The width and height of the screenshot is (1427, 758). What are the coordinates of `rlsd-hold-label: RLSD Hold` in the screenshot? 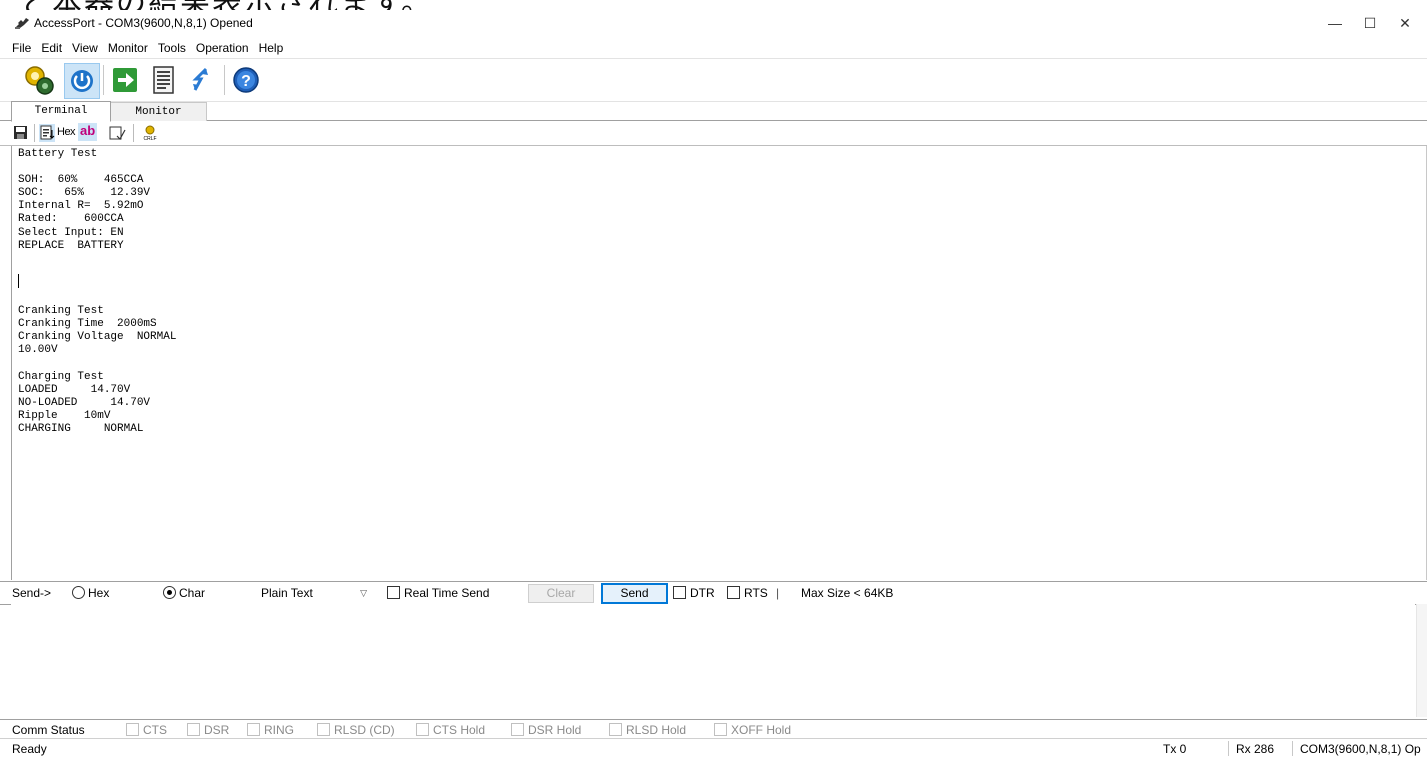 It's located at (656, 730).